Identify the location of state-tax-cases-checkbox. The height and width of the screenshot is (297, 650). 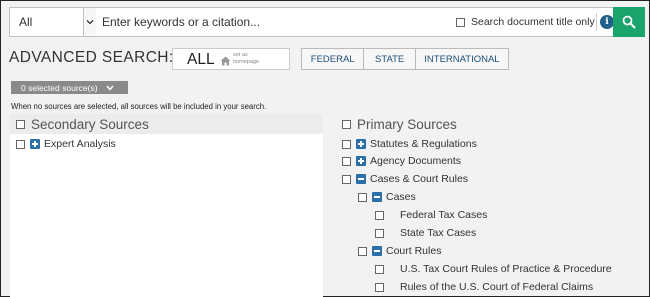
(379, 233).